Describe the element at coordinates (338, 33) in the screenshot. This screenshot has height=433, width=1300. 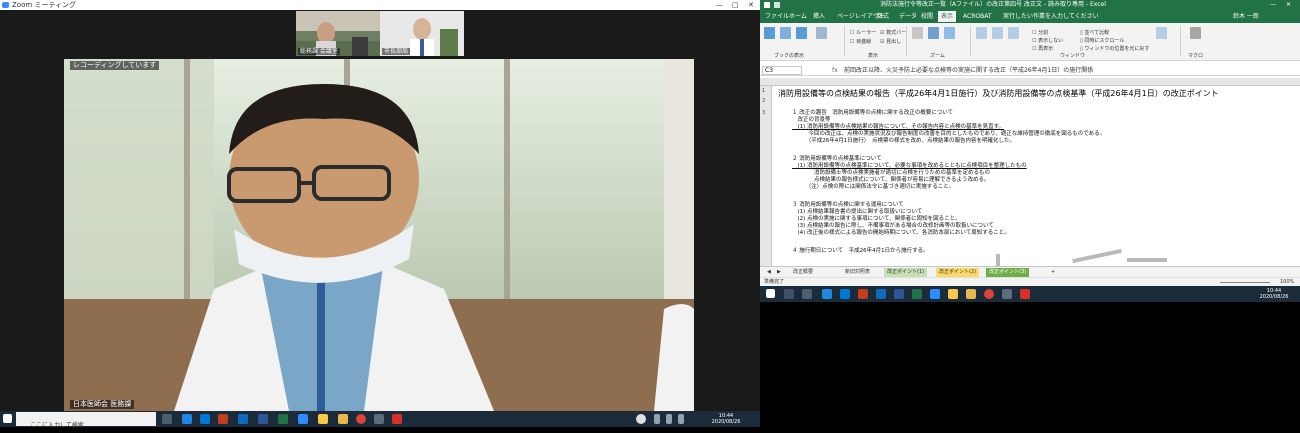
I see `participant-thumbnail-1: 総務課 会議室` at that location.